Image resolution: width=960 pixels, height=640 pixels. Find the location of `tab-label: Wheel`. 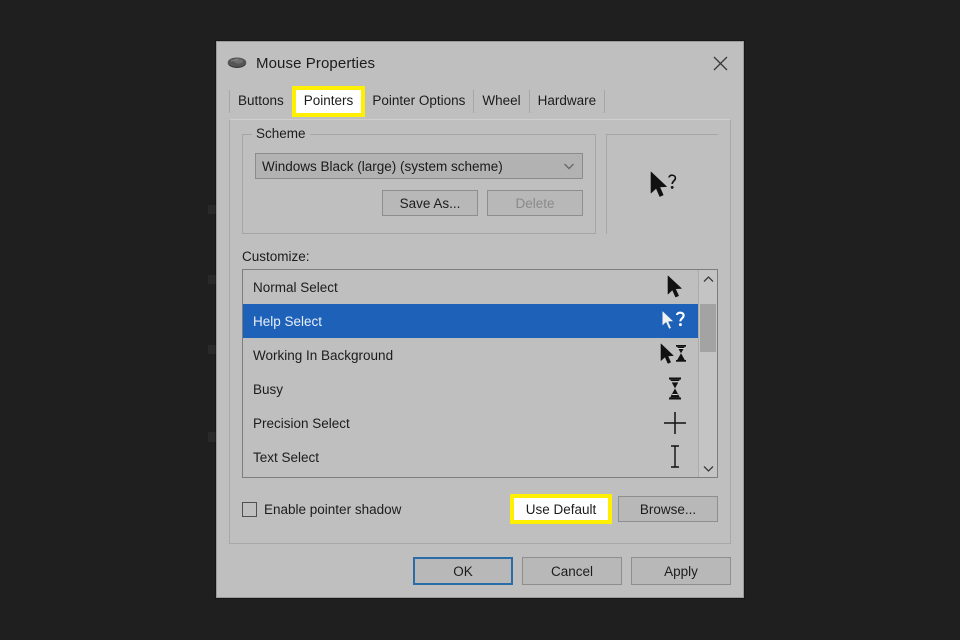

tab-label: Wheel is located at coordinates (501, 100).